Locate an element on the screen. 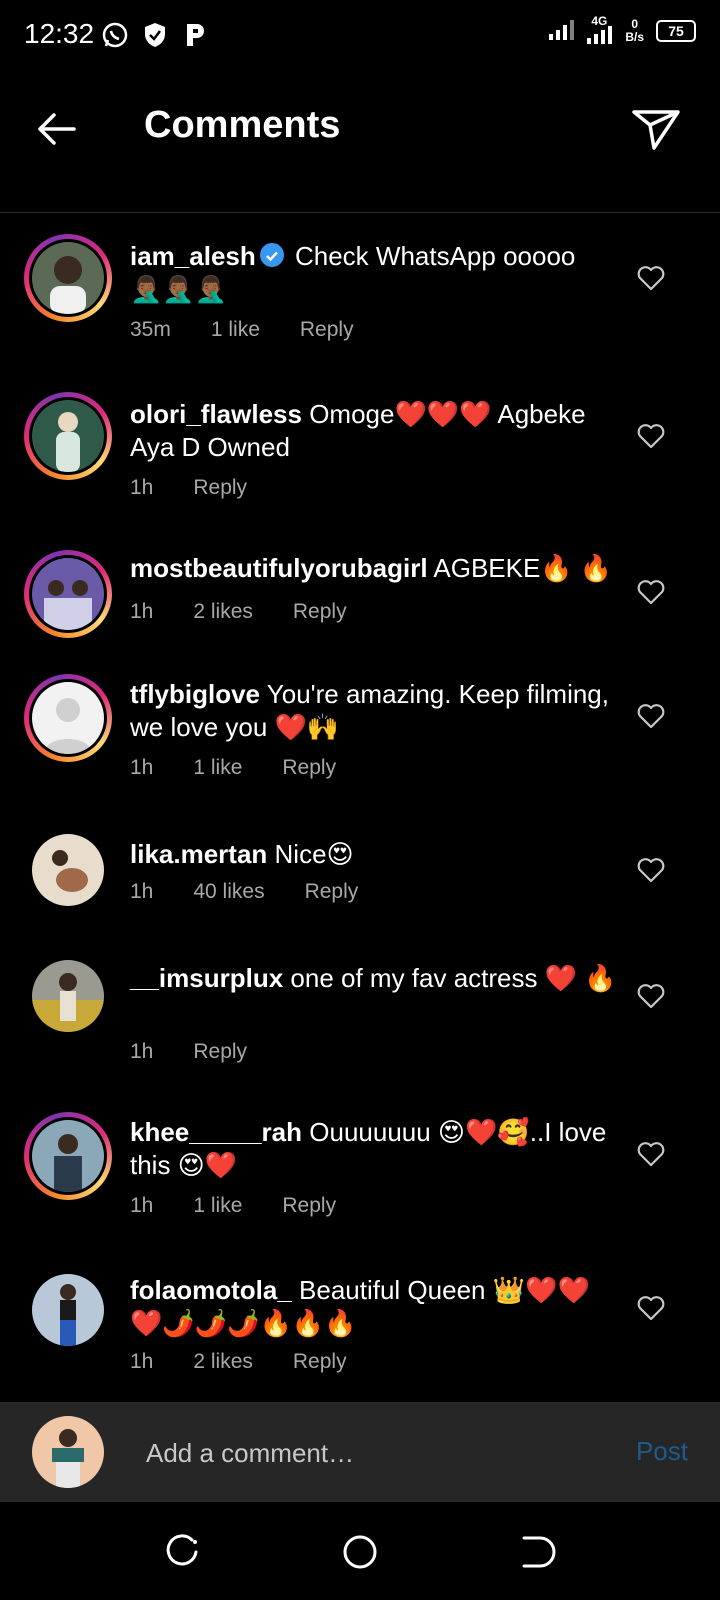 The width and height of the screenshot is (720, 1600). header-divider is located at coordinates (360, 212).